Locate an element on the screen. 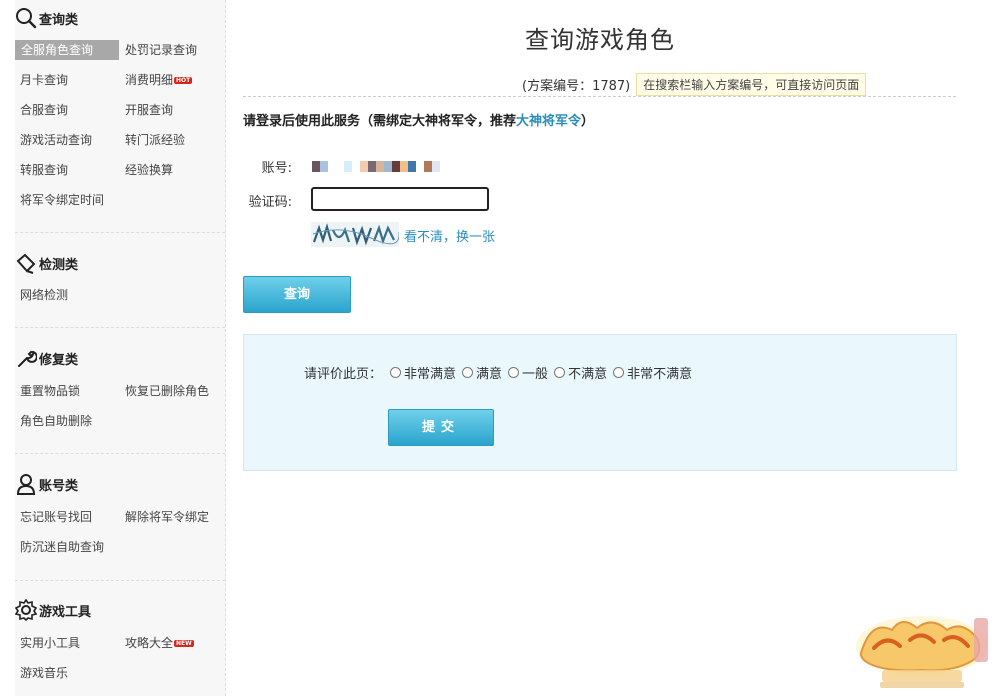 The image size is (1001, 697). content-divider is located at coordinates (599, 96).